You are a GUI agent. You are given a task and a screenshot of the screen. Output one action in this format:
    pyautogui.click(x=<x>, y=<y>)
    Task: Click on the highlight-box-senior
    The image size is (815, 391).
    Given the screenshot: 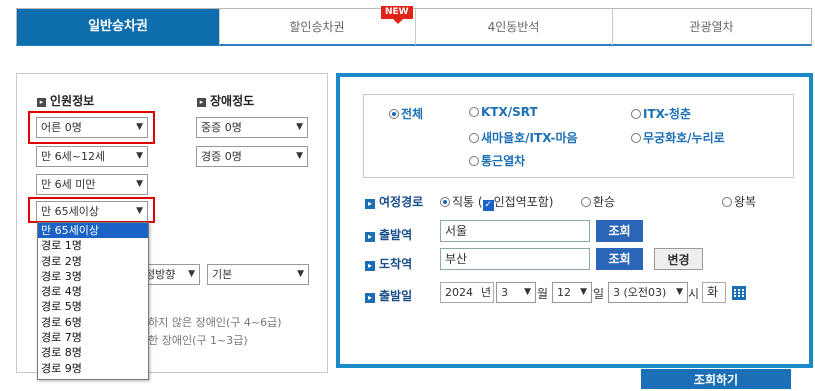 What is the action you would take?
    pyautogui.click(x=91, y=210)
    